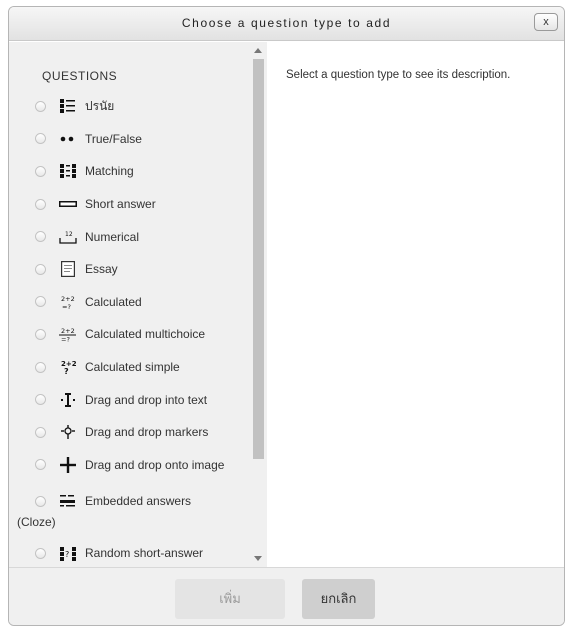 The width and height of the screenshot is (567, 630). I want to click on list-item-label: Random short-answer, so click(144, 553).